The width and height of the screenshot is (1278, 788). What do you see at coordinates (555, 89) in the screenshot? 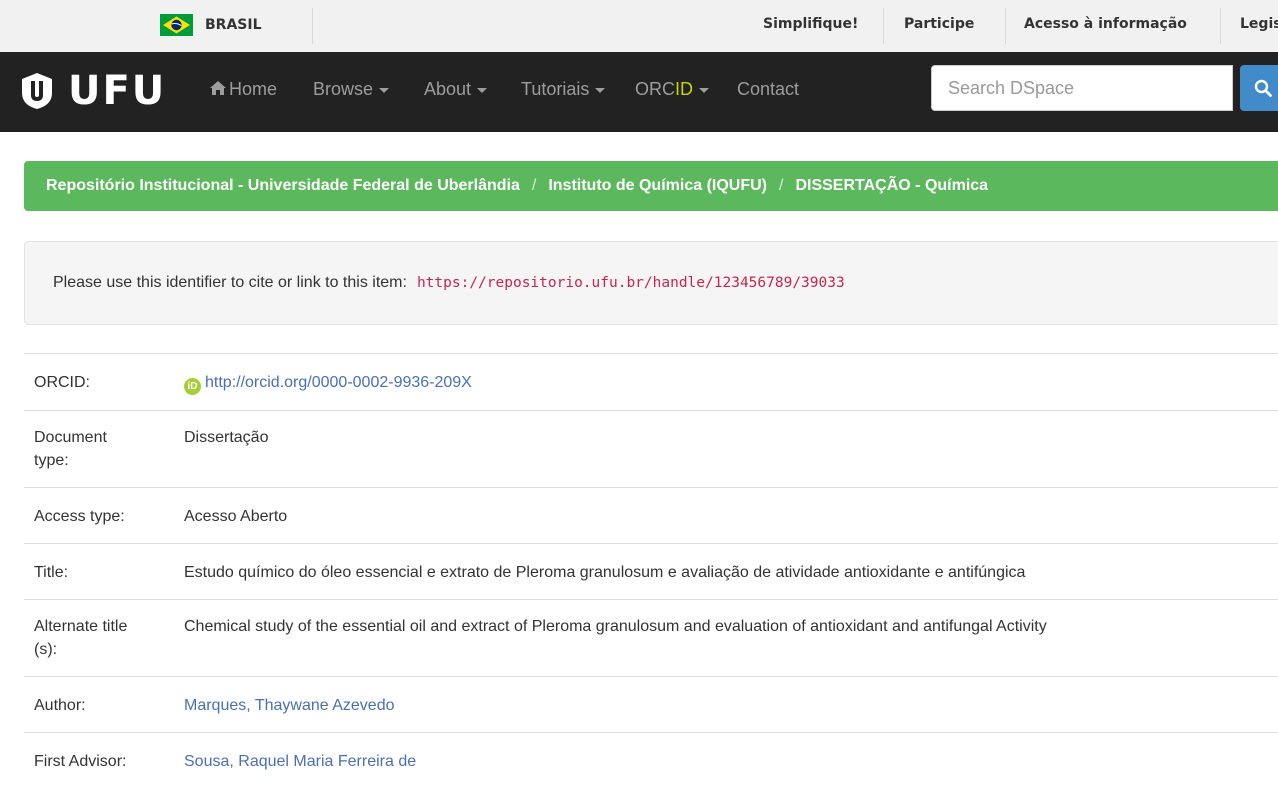
I see `nav-tutoriais-label: Tutoriais` at bounding box center [555, 89].